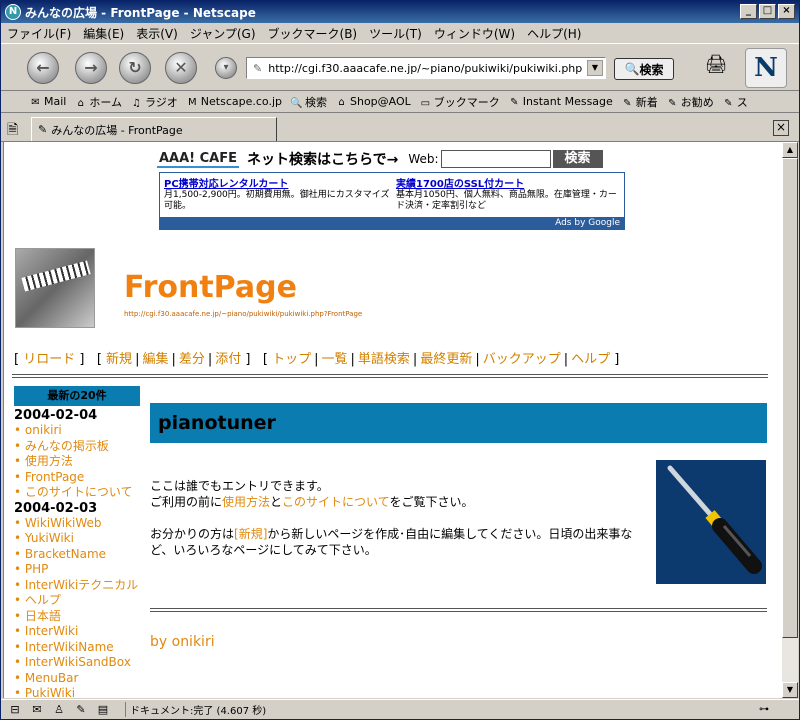  Describe the element at coordinates (790, 690) in the screenshot. I see `scroll-down-icon: ▼` at that location.